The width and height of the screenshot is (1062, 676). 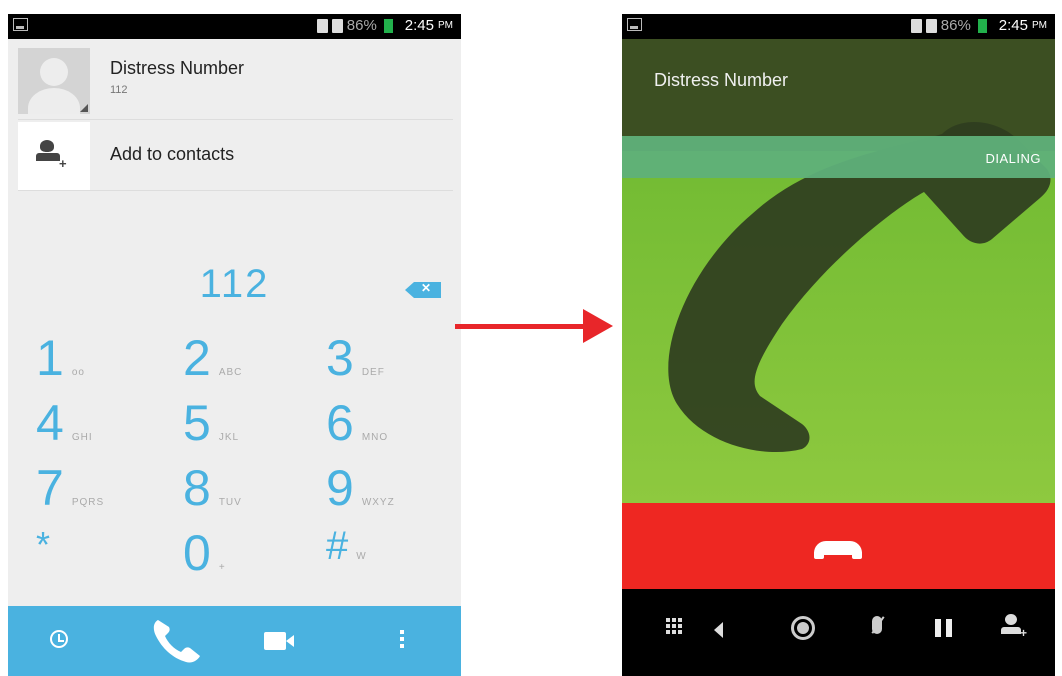 I want to click on caller-name: Distress Number, so click(x=721, y=80).